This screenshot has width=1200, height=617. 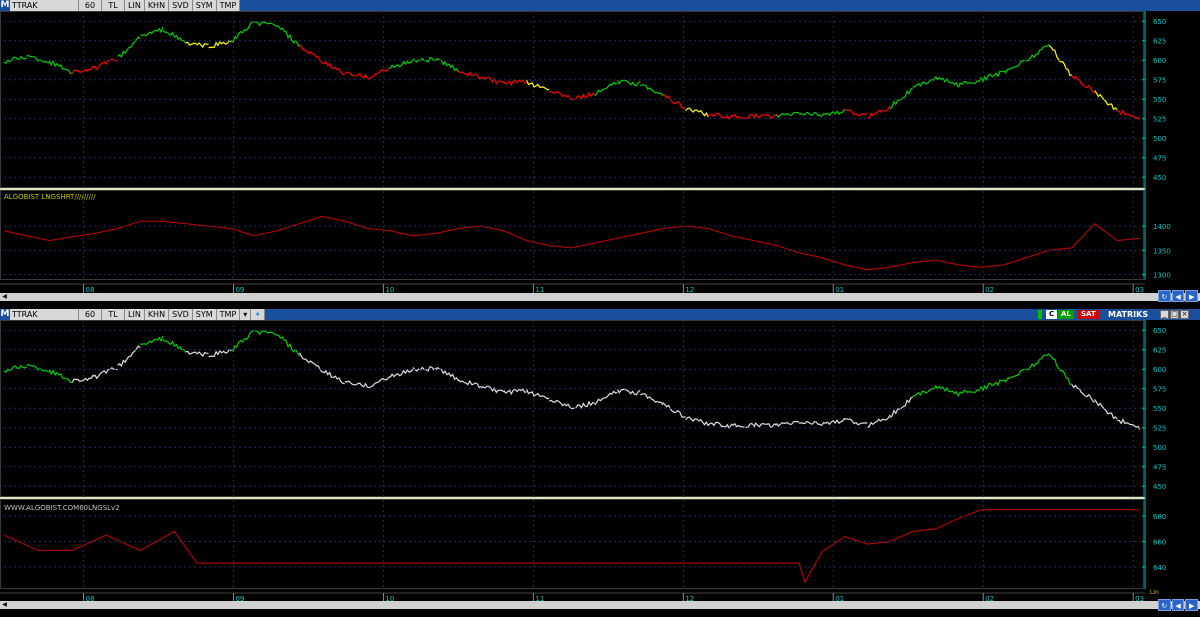 What do you see at coordinates (539, 289) in the screenshot?
I see `x-tick-label: 11` at bounding box center [539, 289].